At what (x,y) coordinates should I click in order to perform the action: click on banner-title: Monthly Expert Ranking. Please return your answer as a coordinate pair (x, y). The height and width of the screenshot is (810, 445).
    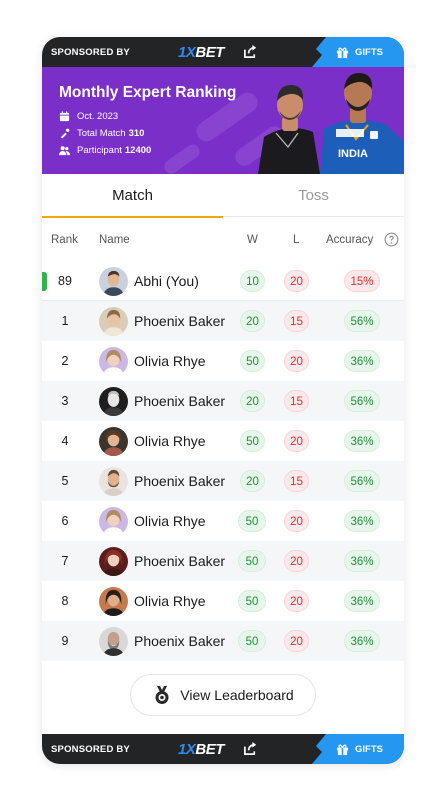
    Looking at the image, I should click on (148, 92).